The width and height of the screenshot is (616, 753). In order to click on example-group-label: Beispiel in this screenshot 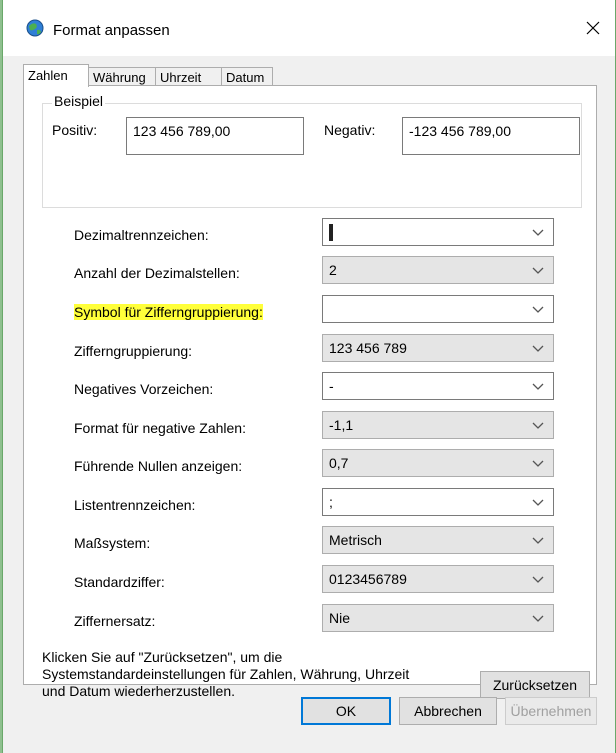, I will do `click(79, 101)`.